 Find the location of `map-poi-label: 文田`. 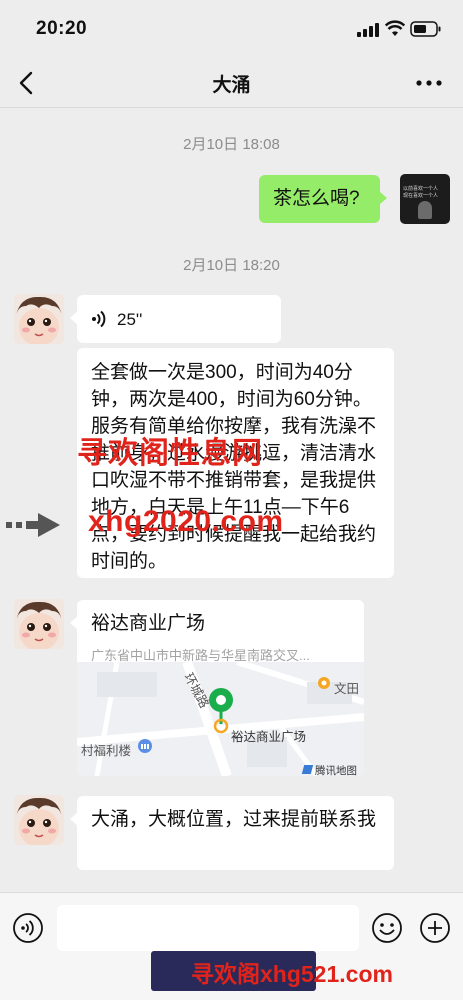

map-poi-label: 文田 is located at coordinates (347, 689).